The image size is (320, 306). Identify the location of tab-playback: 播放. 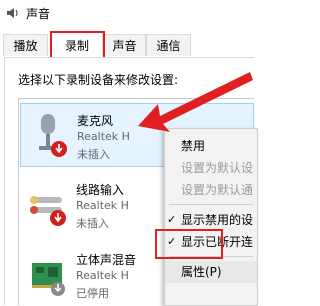
(25, 45).